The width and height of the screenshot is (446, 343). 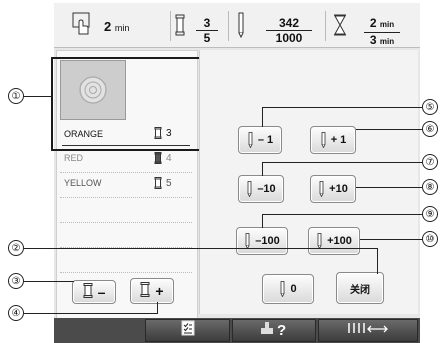 I want to click on thread-name: RED, so click(x=74, y=158).